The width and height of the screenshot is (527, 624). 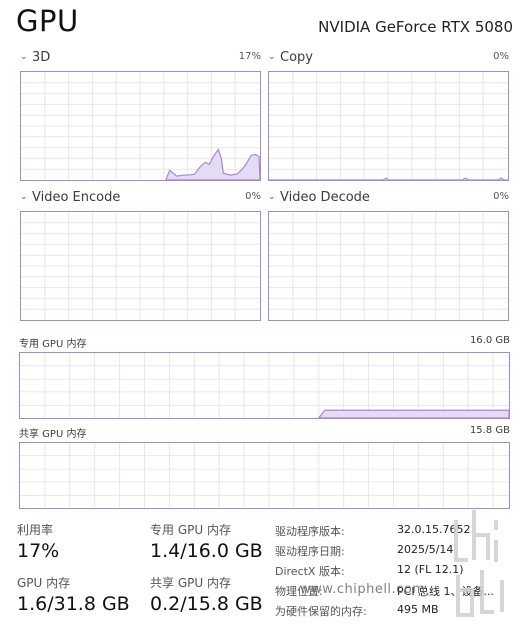 I want to click on engine-video-decode-graph-svg, so click(x=388, y=266).